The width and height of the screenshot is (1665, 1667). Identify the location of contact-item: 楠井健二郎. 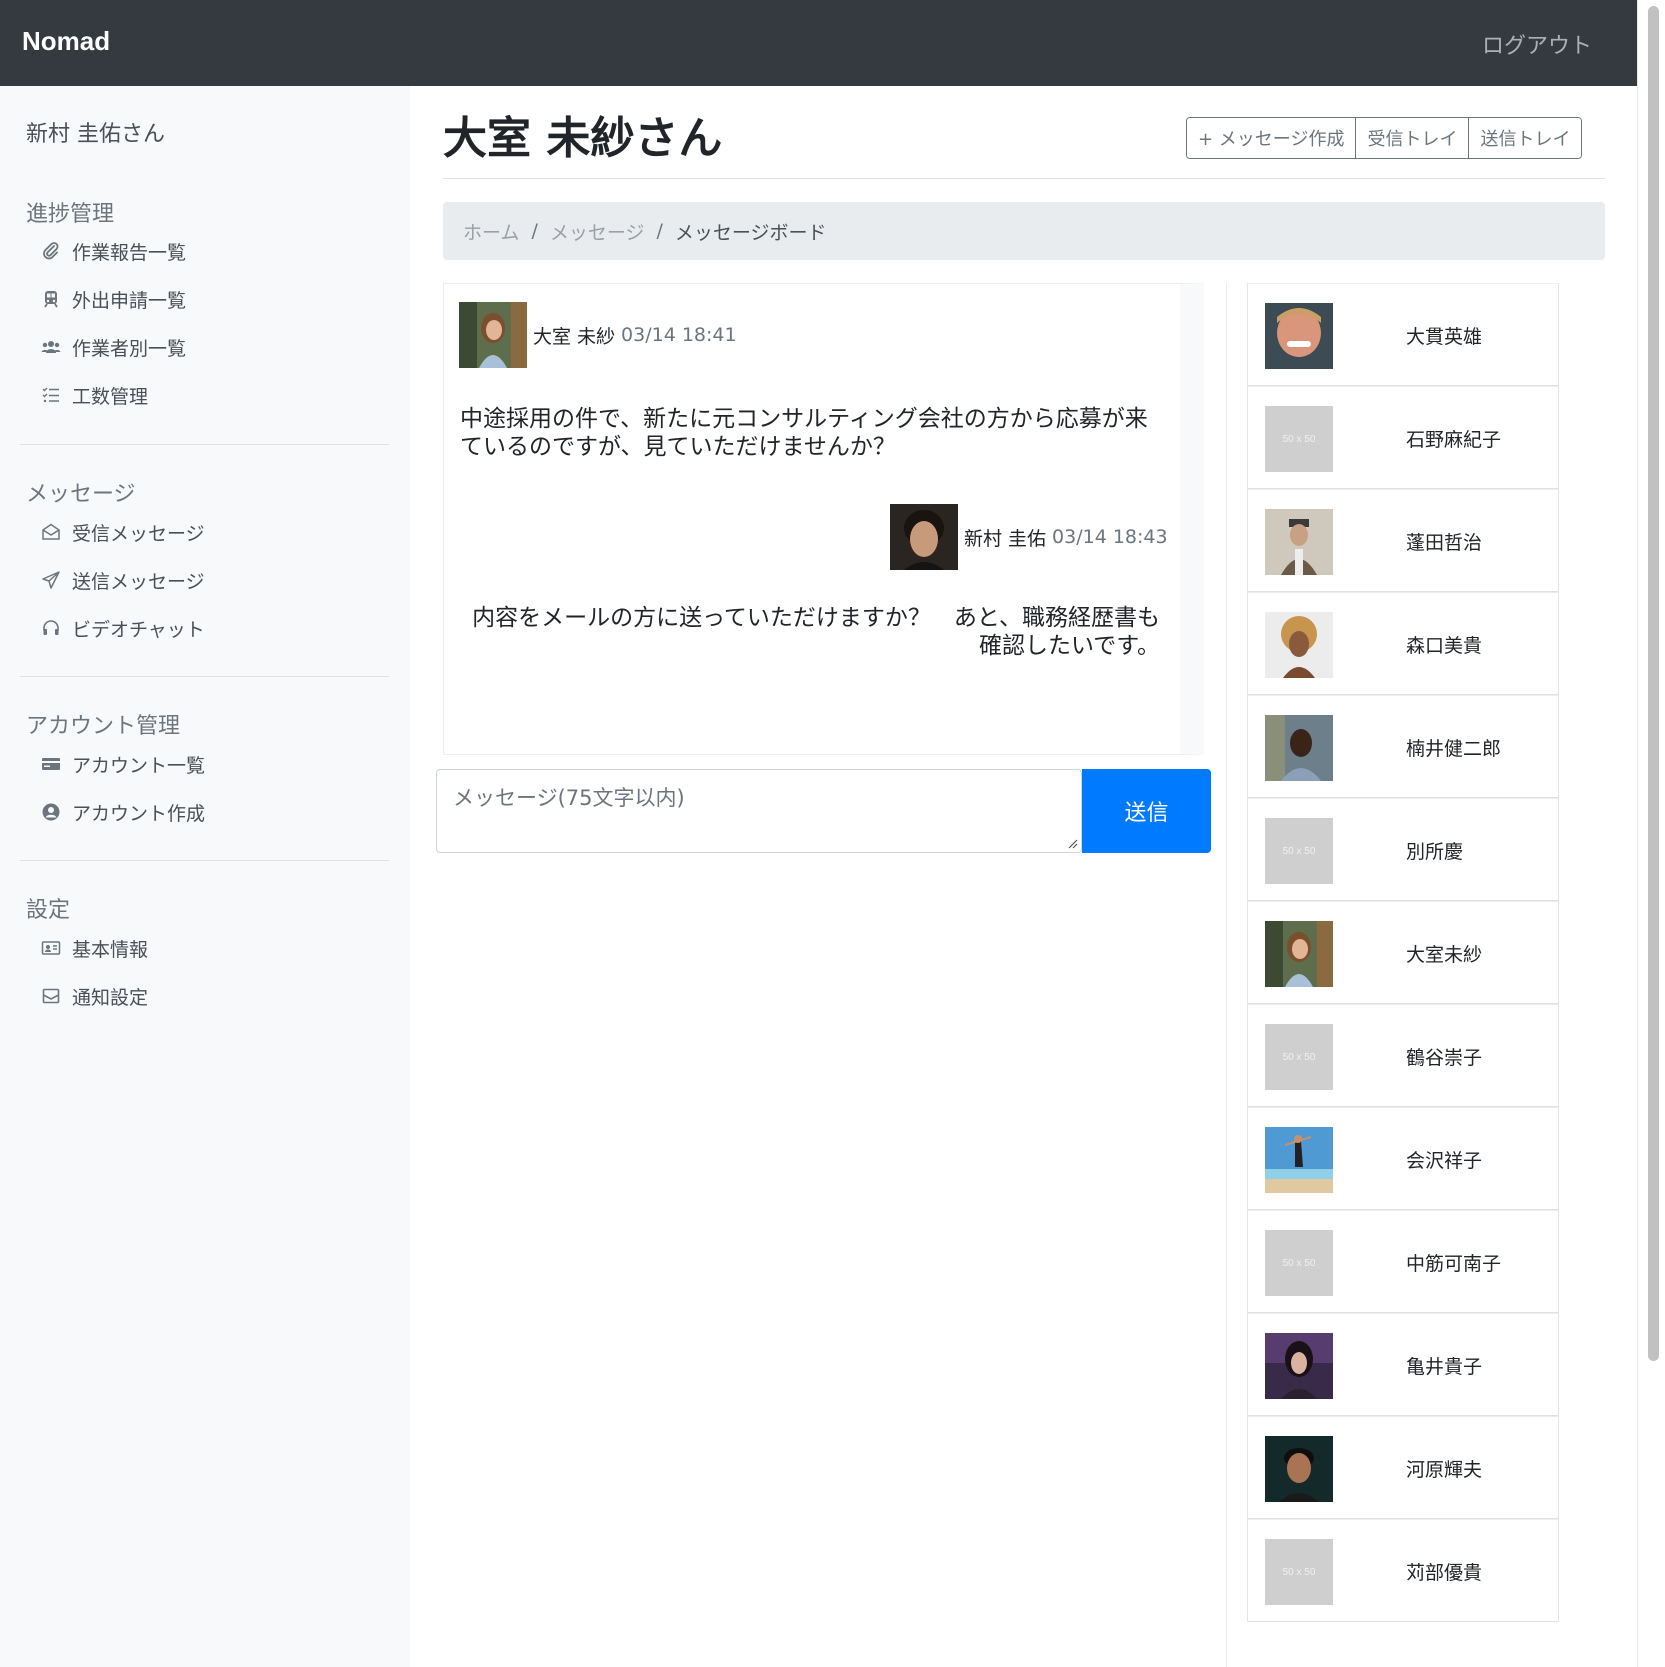
(1403, 746).